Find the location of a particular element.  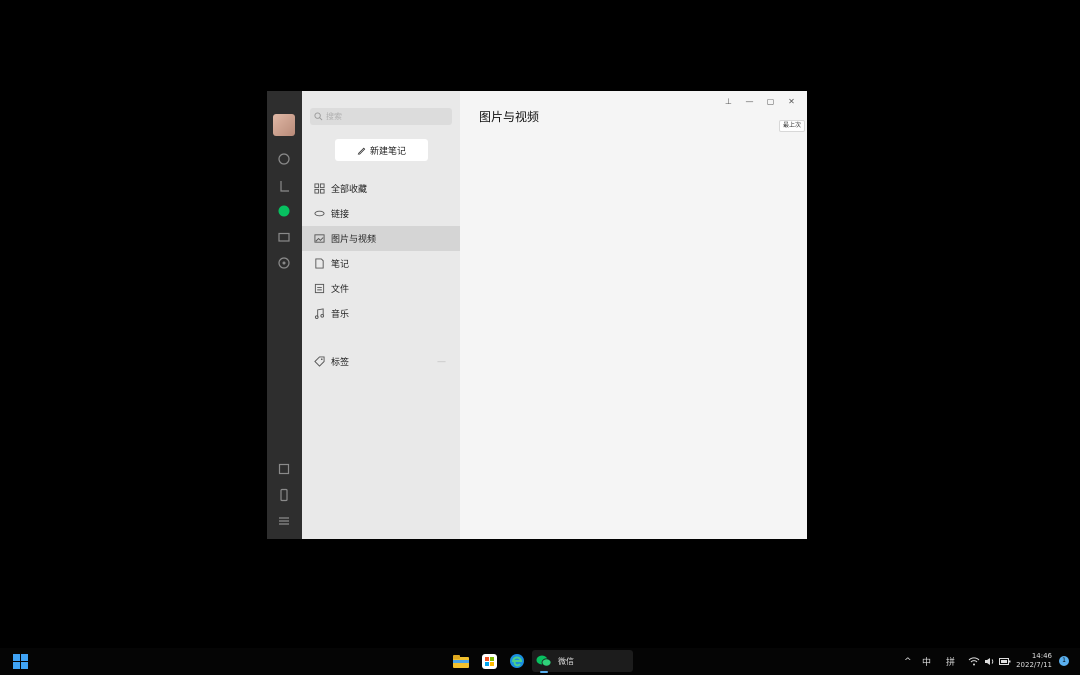

search-icon is located at coordinates (318, 116).